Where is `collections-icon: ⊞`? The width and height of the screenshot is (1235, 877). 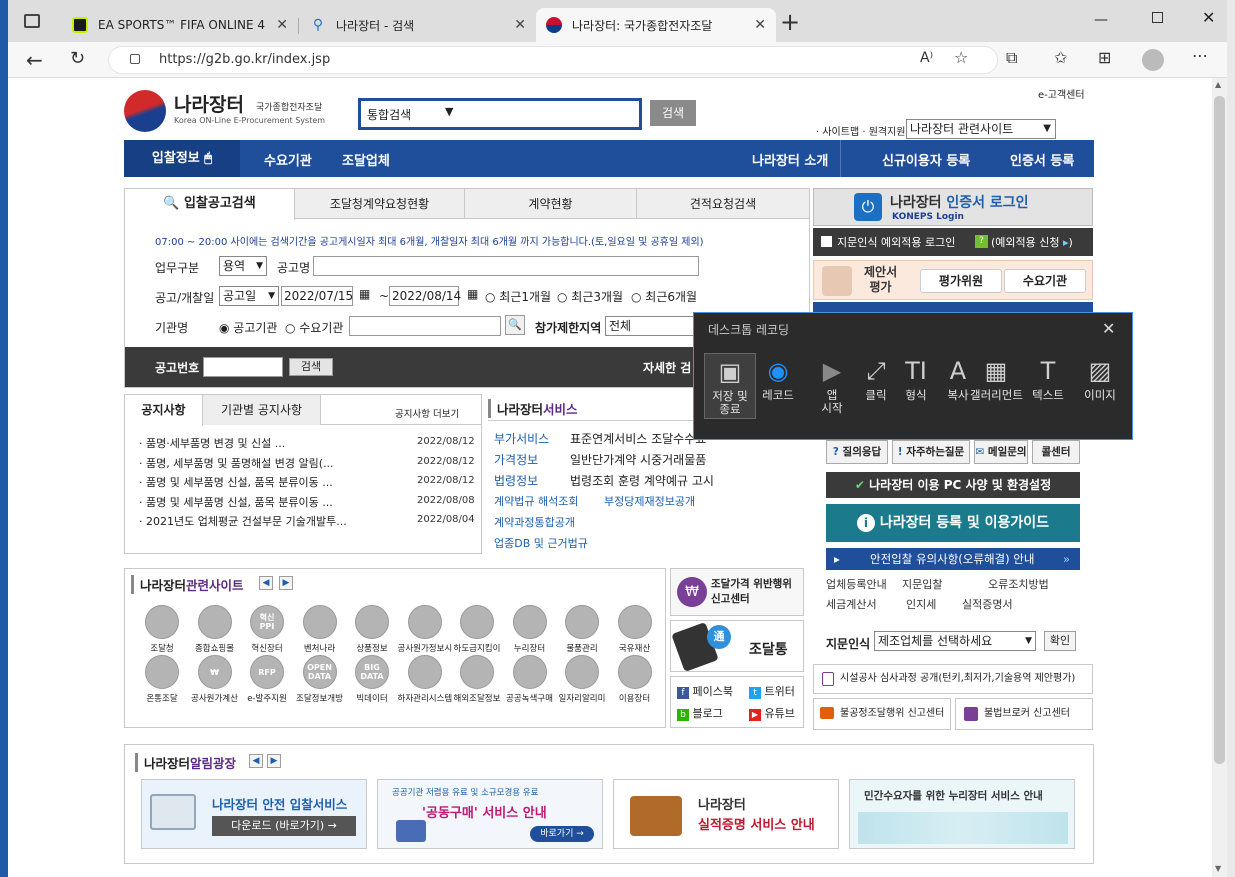 collections-icon: ⊞ is located at coordinates (1104, 57).